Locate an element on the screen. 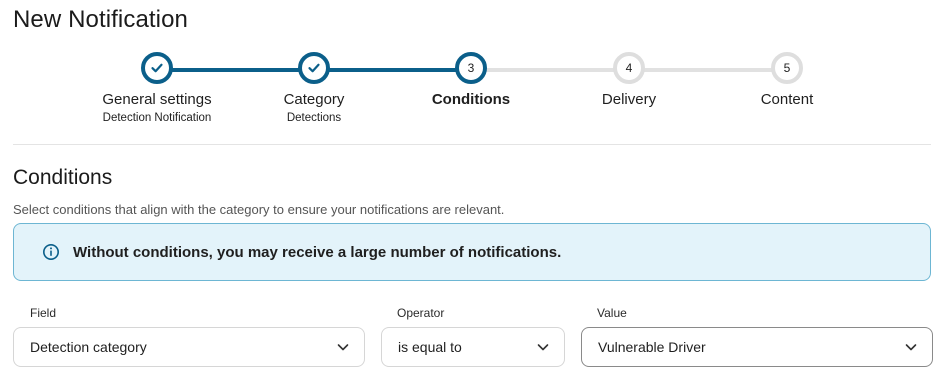 The image size is (942, 376). field-label: Field is located at coordinates (43, 313).